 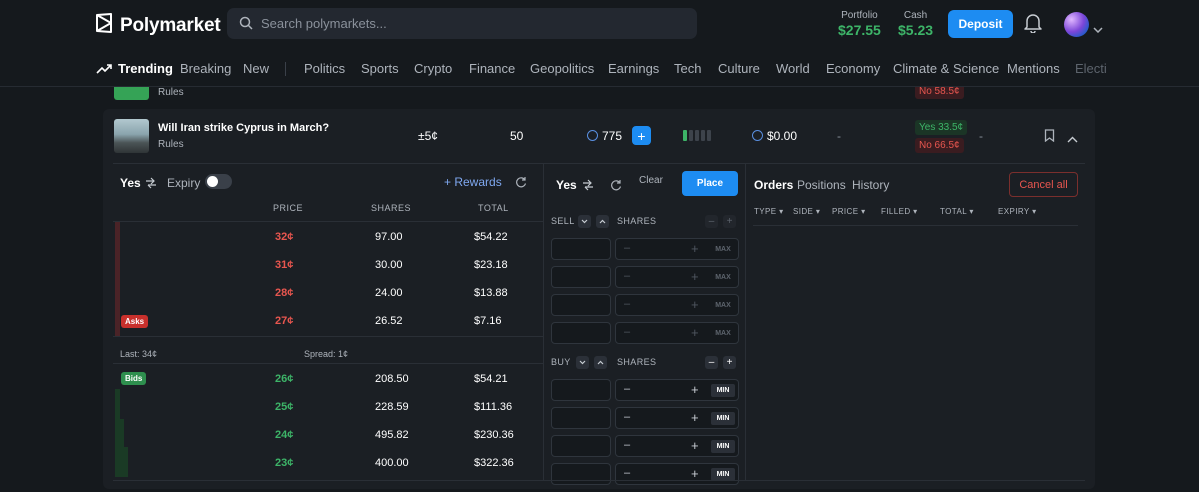 What do you see at coordinates (205, 68) in the screenshot?
I see `nav-item-breaking: Breaking` at bounding box center [205, 68].